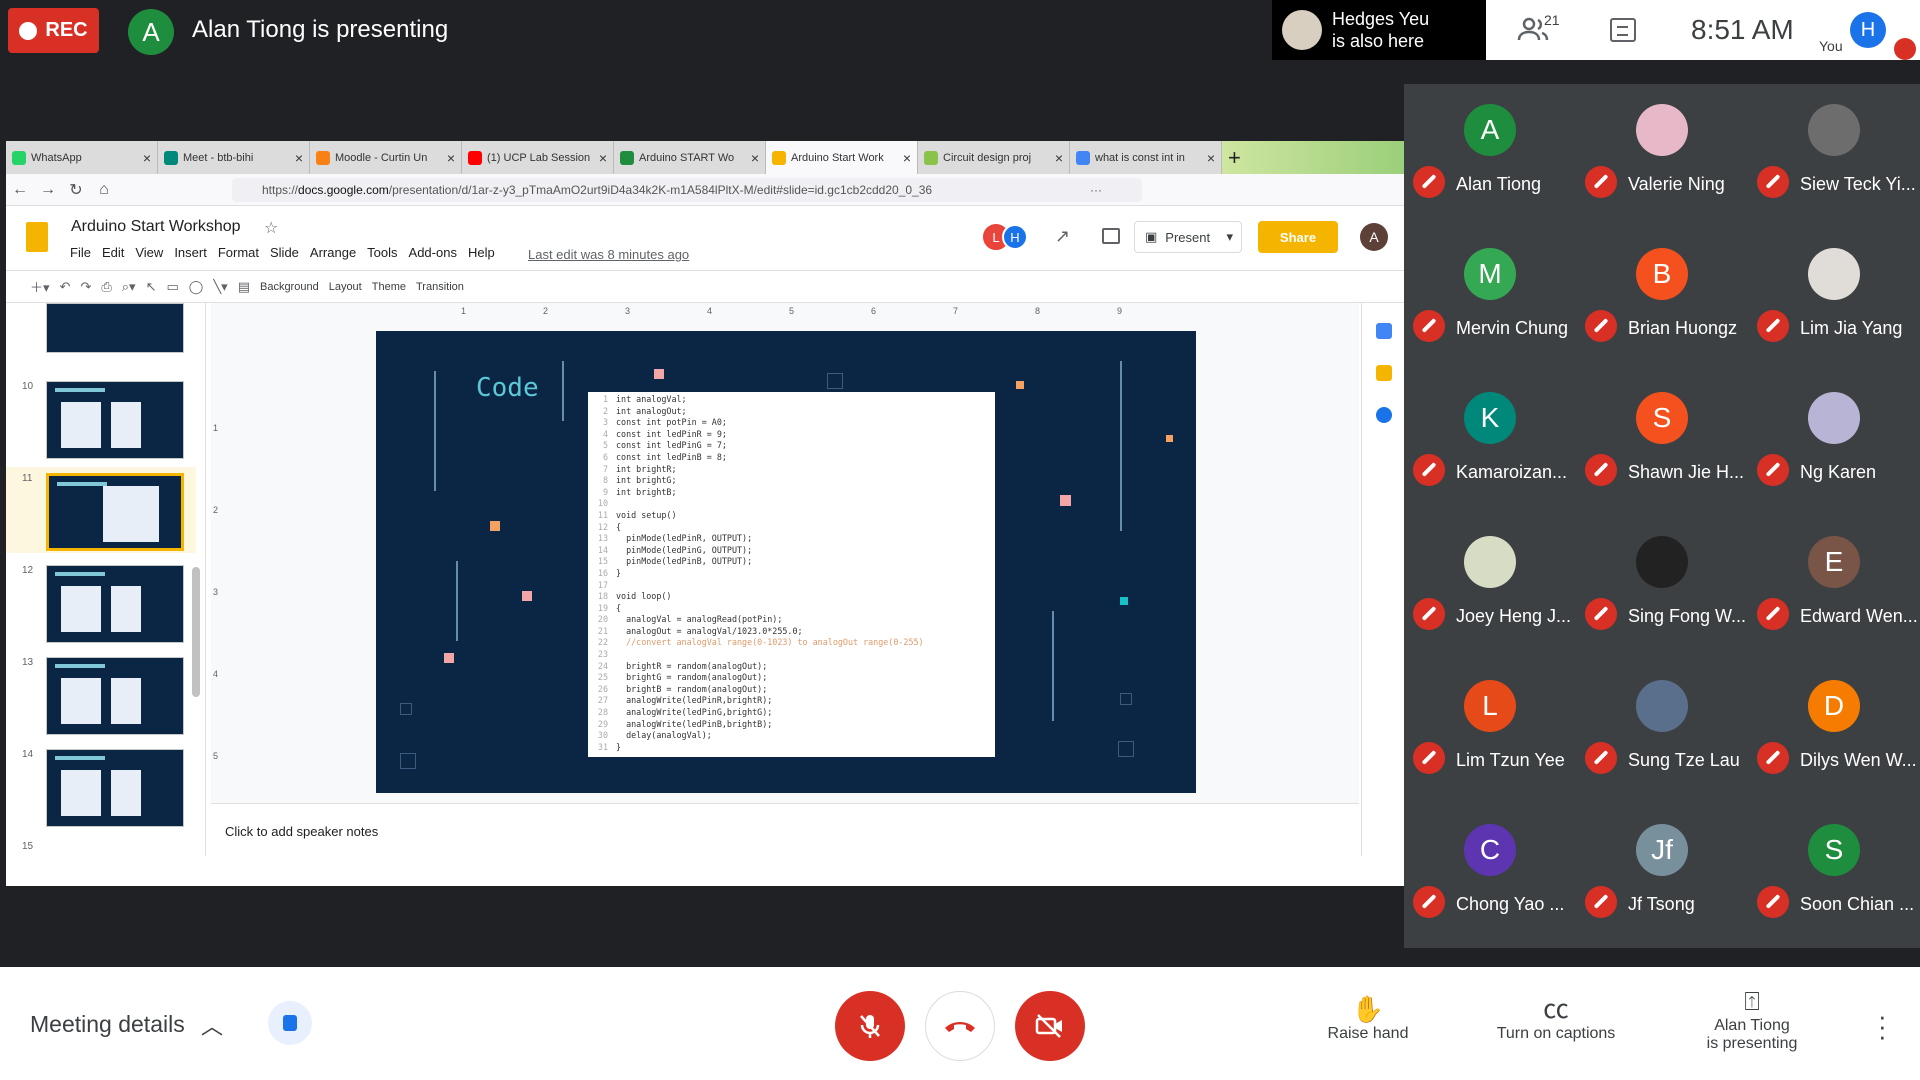 Image resolution: width=1920 pixels, height=1080 pixels. What do you see at coordinates (842, 157) in the screenshot?
I see `browser-tab: Arduino Start Work ×` at bounding box center [842, 157].